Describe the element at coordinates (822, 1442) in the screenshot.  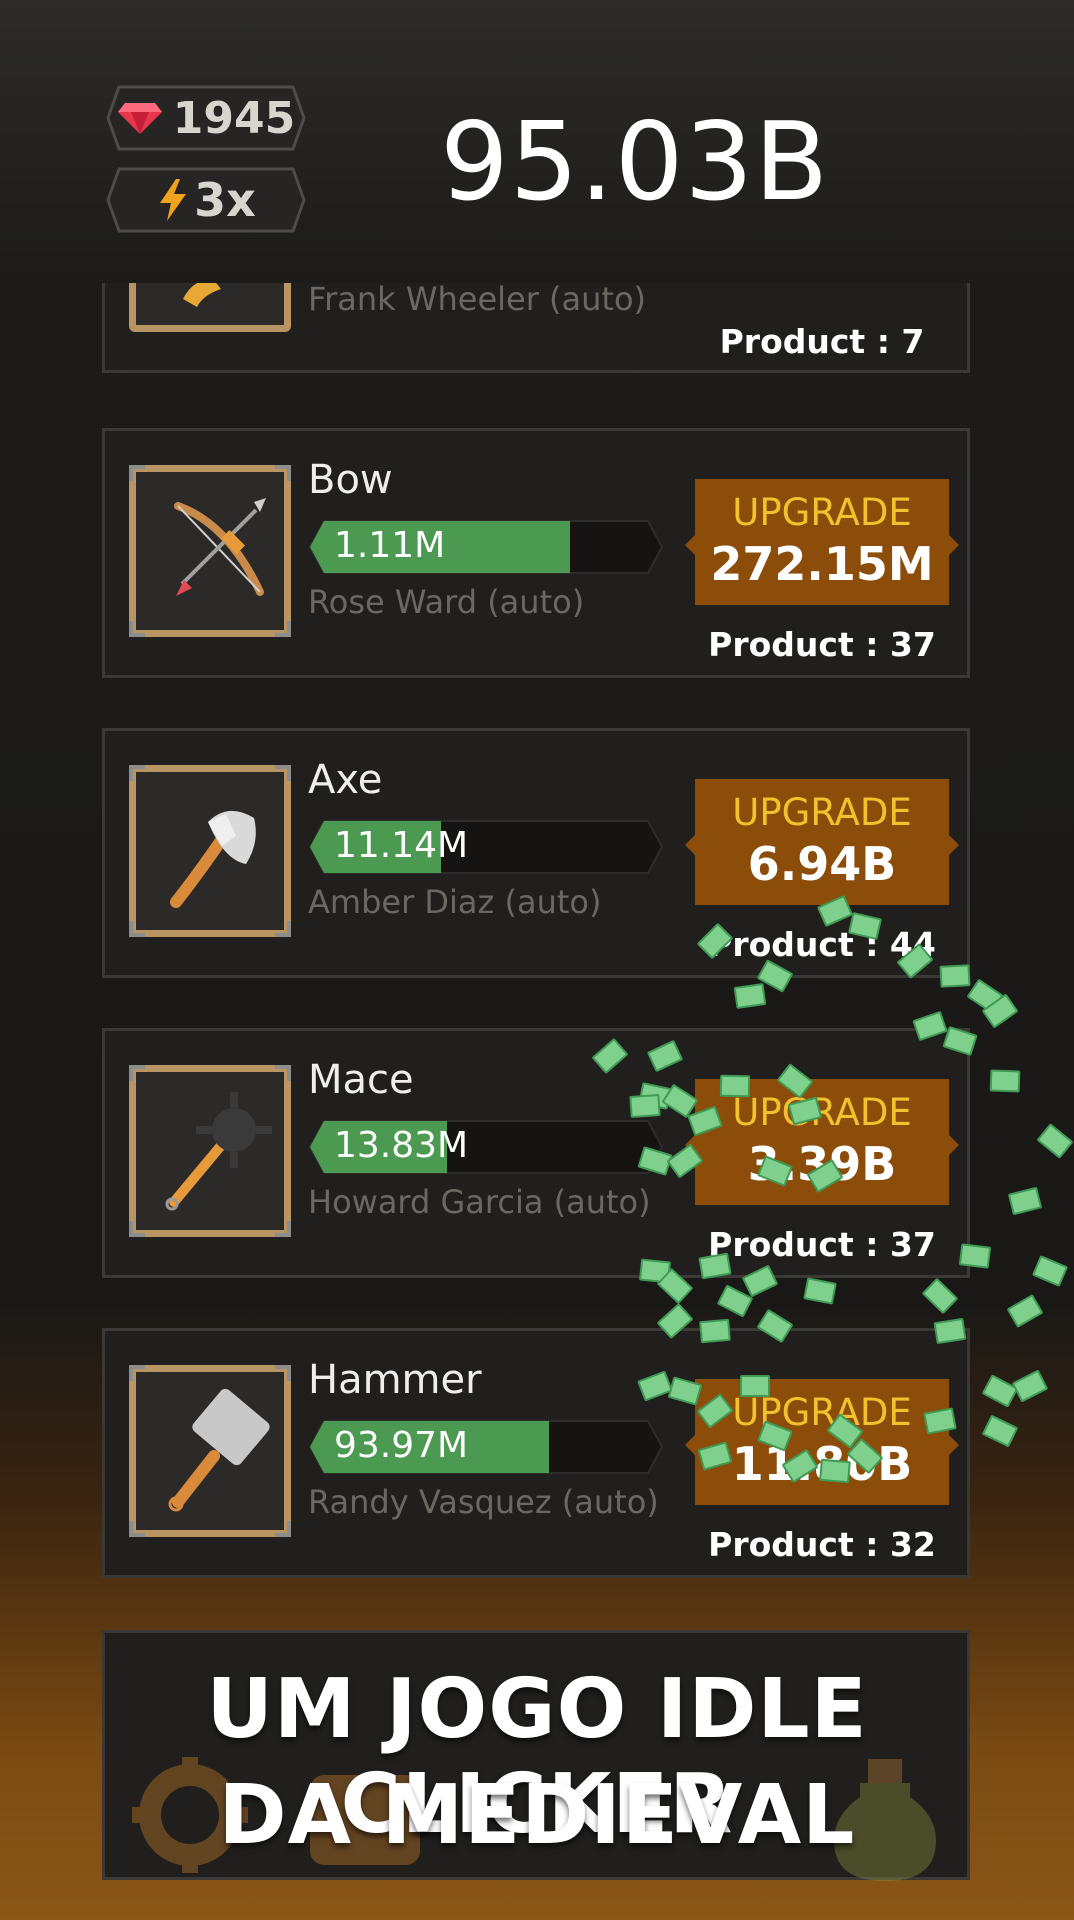
I see `upgrade-button: UPGRADE 11.80B` at that location.